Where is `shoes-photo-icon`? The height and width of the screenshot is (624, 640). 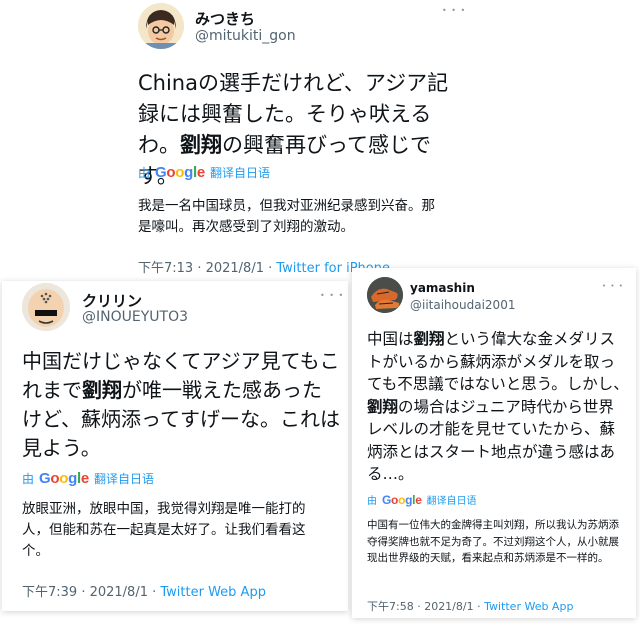 shoes-photo-icon is located at coordinates (385, 295).